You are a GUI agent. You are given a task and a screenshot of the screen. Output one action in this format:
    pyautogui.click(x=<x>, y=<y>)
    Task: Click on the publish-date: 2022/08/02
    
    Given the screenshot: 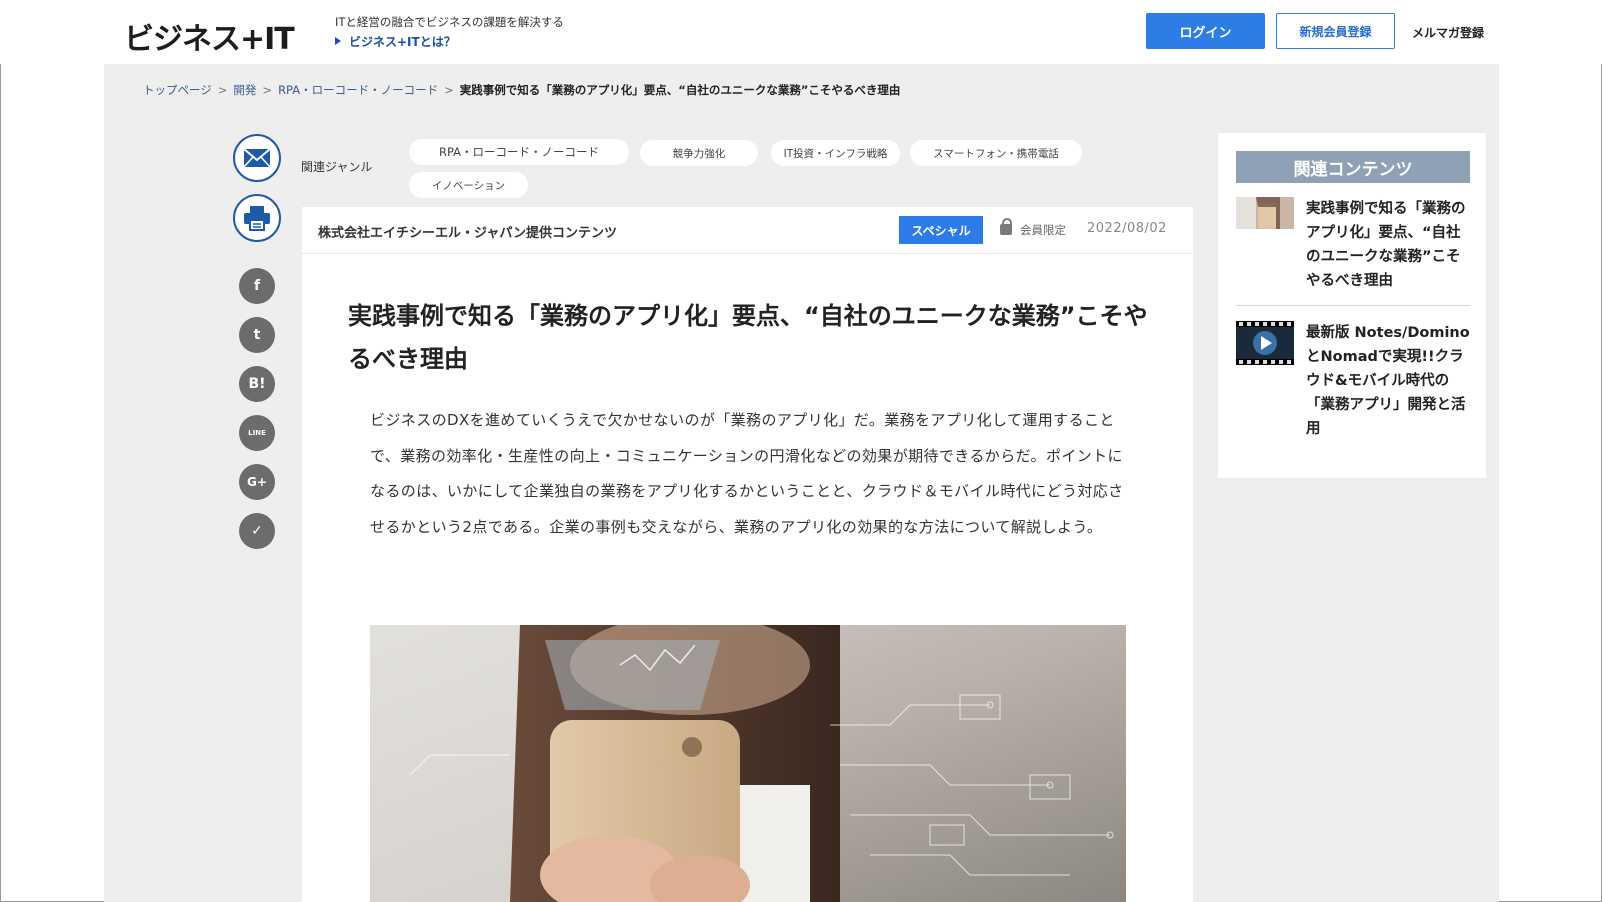 What is the action you would take?
    pyautogui.click(x=1127, y=228)
    